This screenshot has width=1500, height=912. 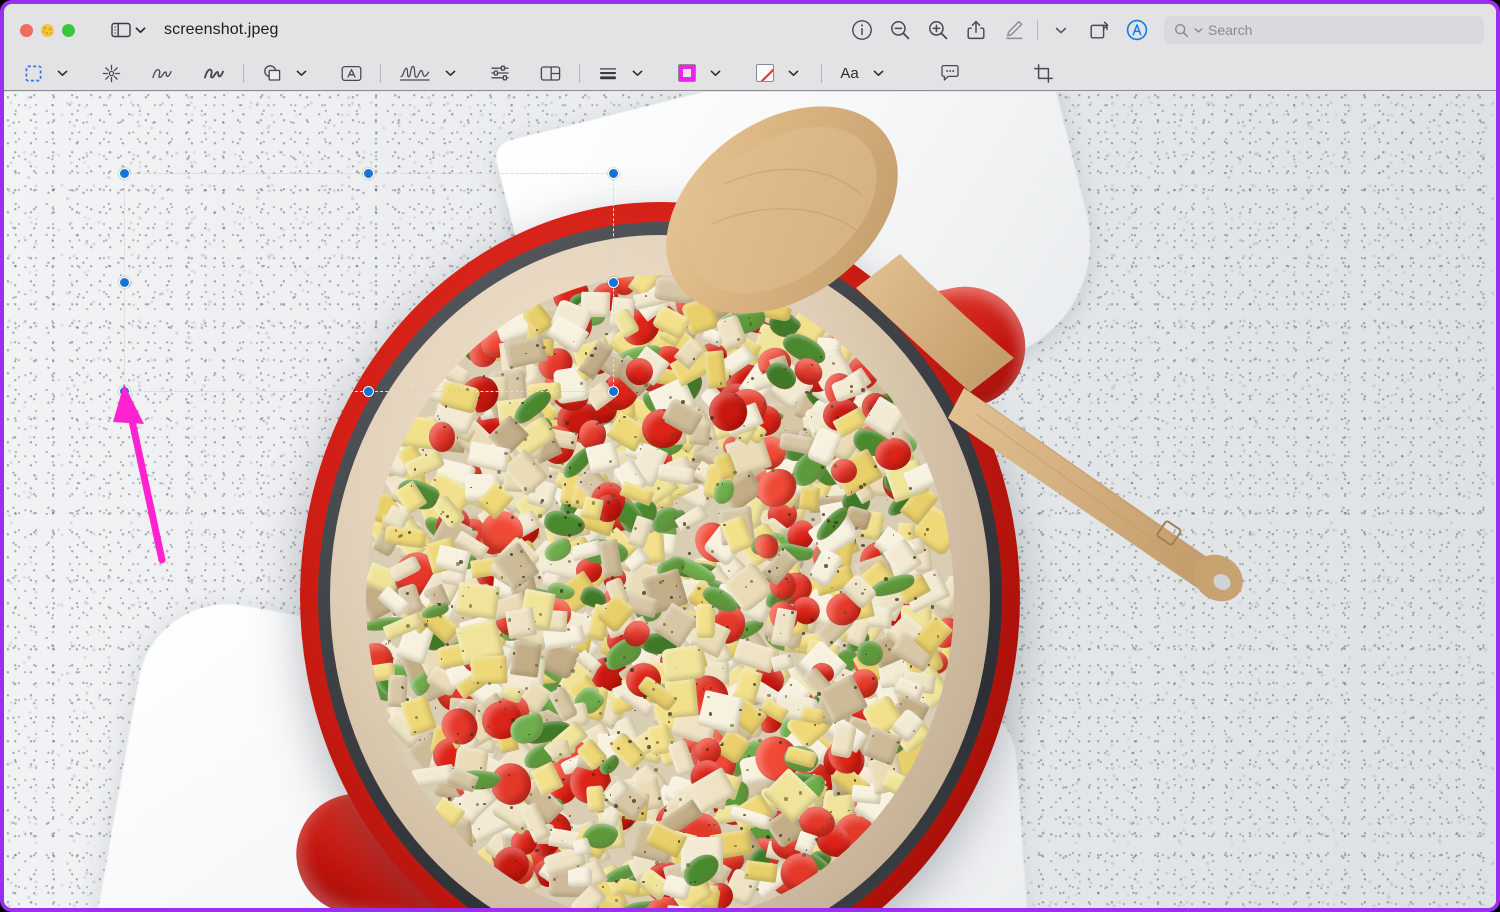 I want to click on markup-button, so click(x=1014, y=30).